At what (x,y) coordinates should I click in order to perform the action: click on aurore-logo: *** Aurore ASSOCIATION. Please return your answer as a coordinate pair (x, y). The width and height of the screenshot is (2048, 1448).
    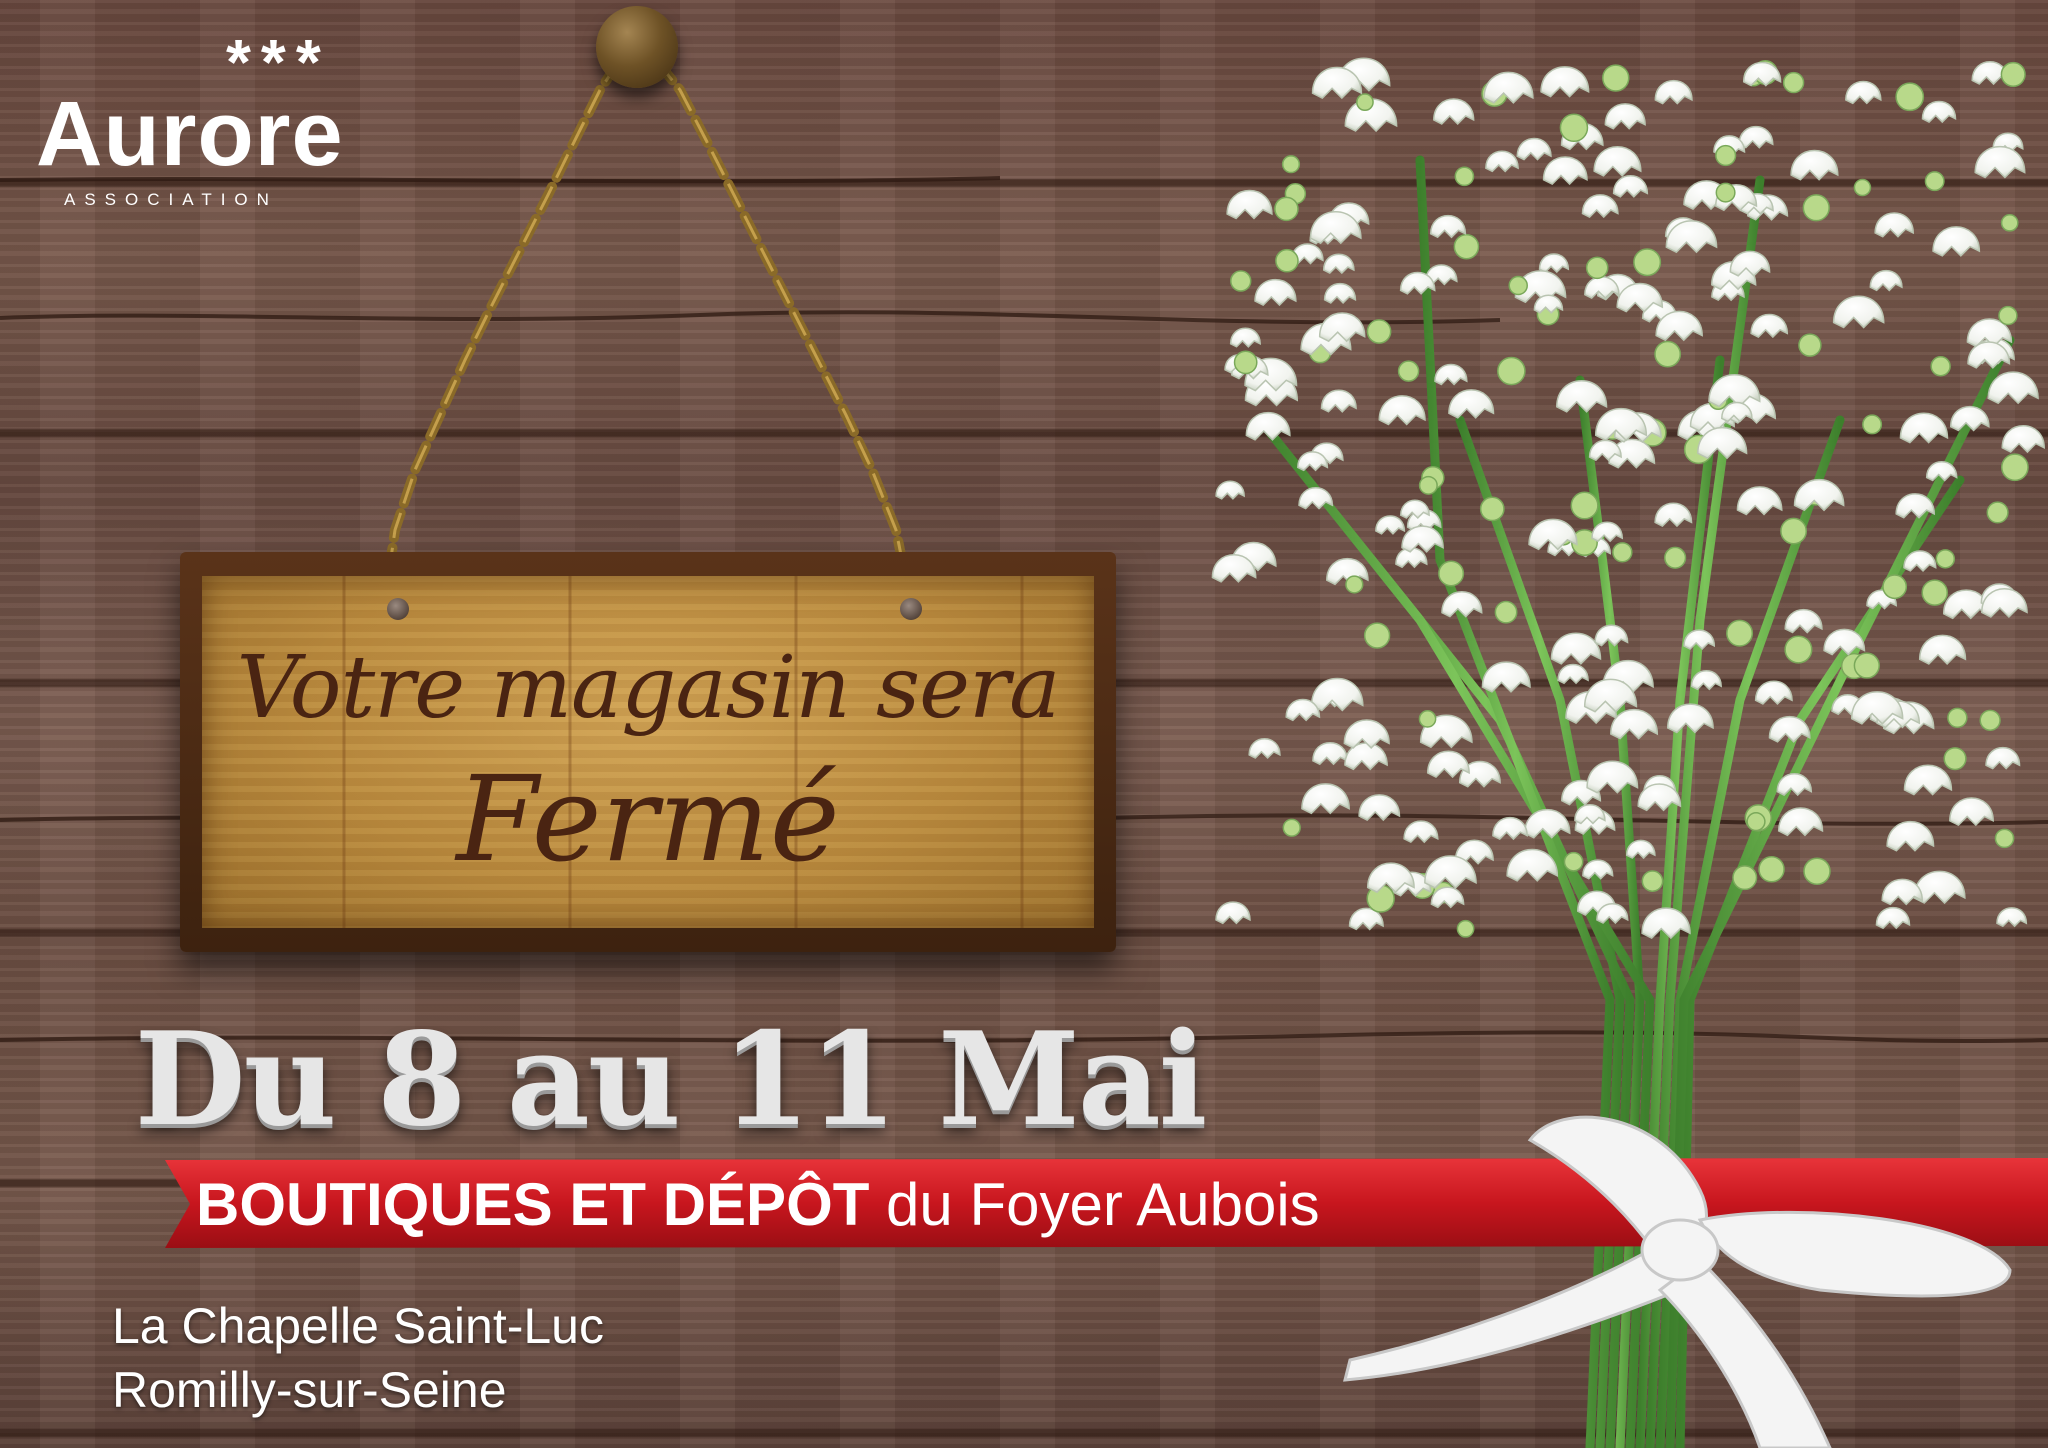
    Looking at the image, I should click on (206, 119).